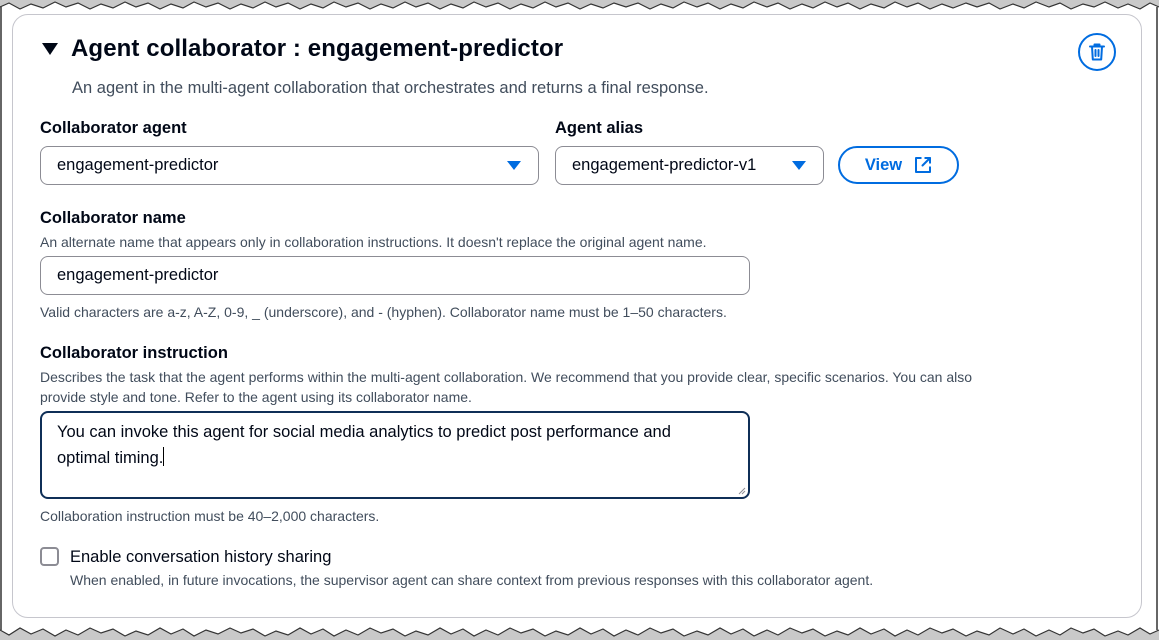  I want to click on collaborator-name-input: engagement-predictor, so click(395, 275).